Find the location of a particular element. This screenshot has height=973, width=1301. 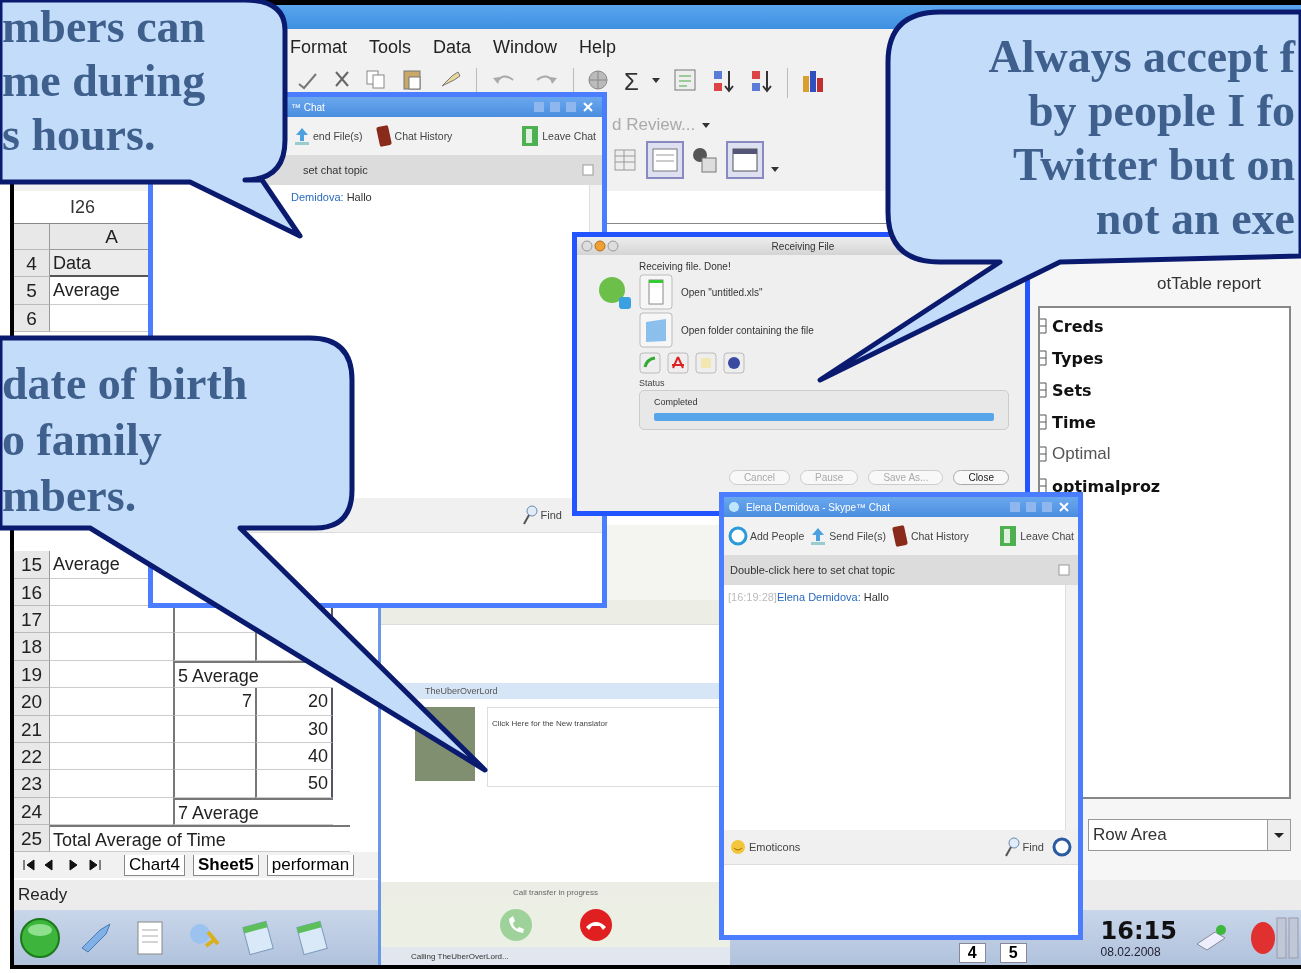

clock-date: 08.02.2008 is located at coordinates (1130, 951).